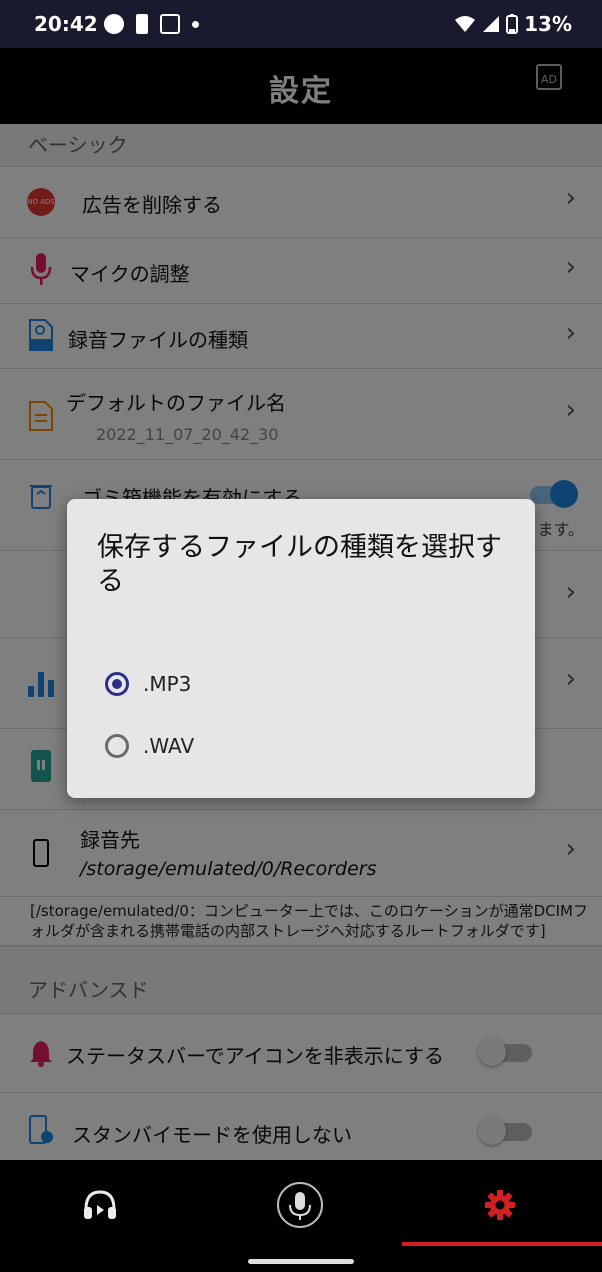 This screenshot has height=1272, width=602. Describe the element at coordinates (117, 746) in the screenshot. I see `radio-unselected-icon` at that location.